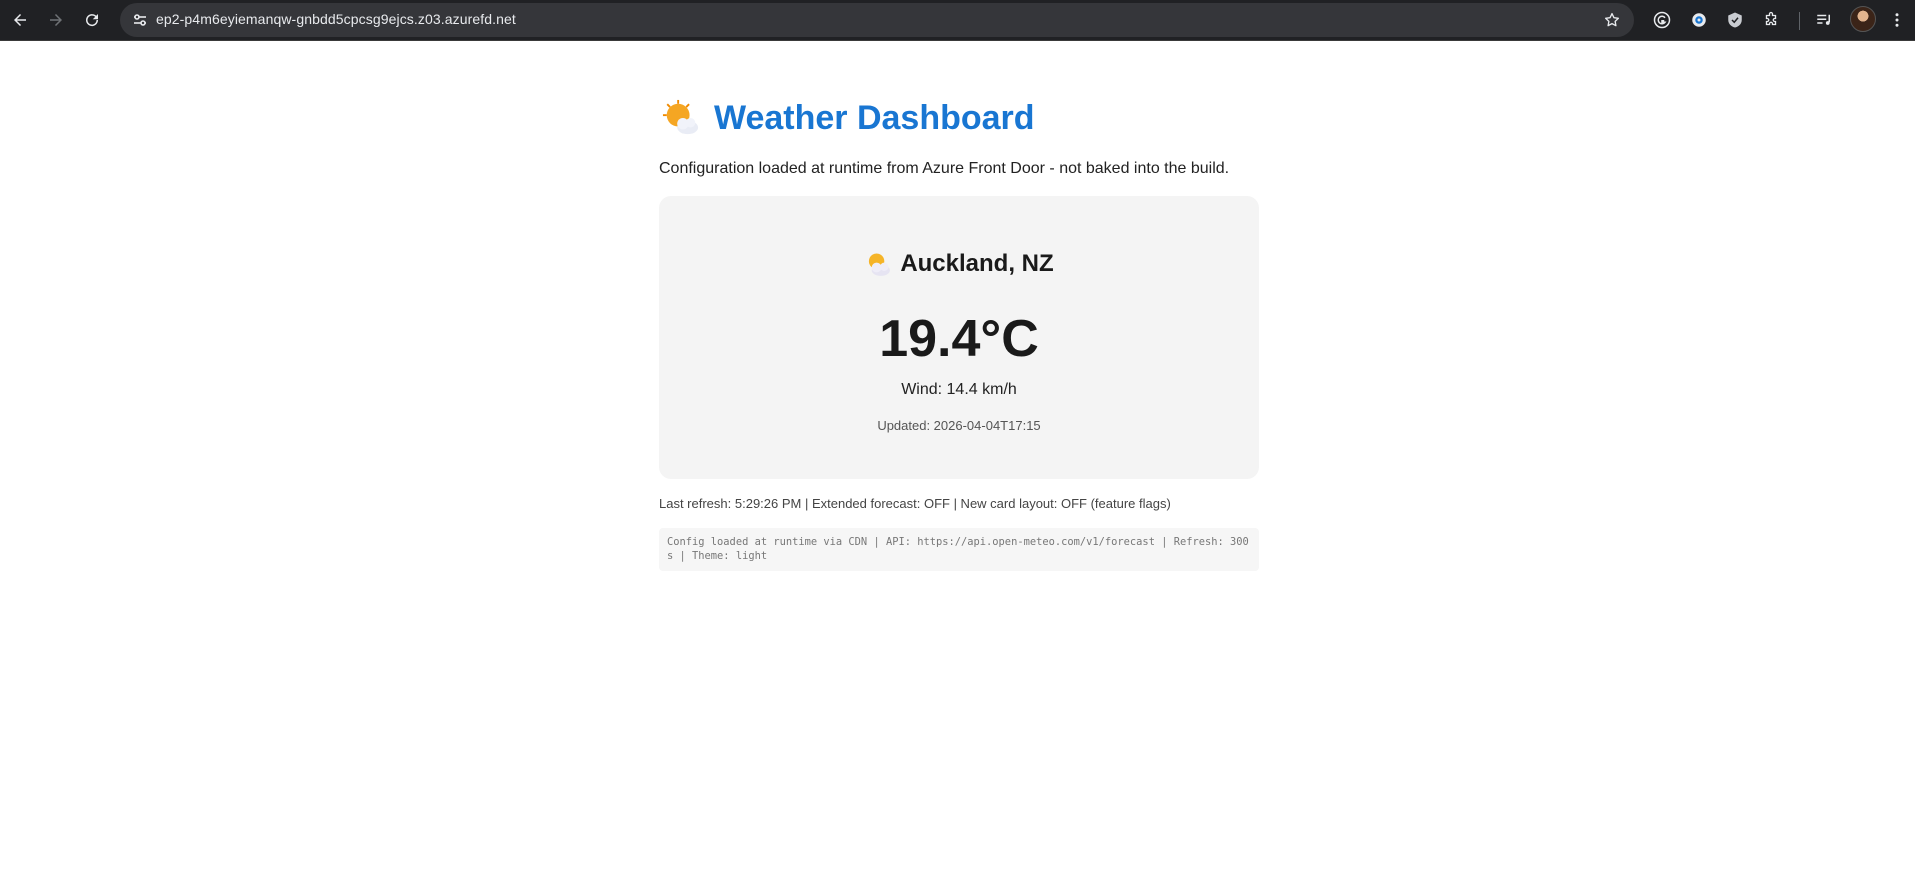 The width and height of the screenshot is (1915, 874). Describe the element at coordinates (1799, 21) in the screenshot. I see `toolbar-divider` at that location.